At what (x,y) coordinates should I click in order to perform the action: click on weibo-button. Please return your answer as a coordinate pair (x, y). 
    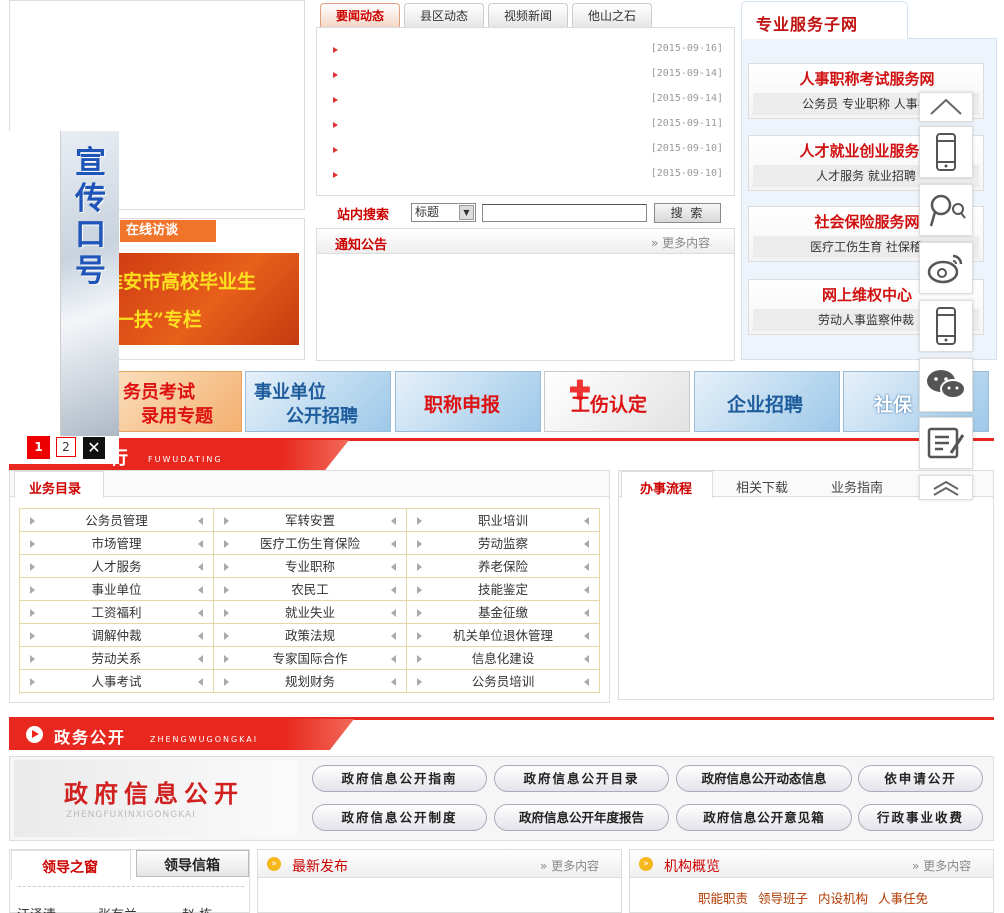
    Looking at the image, I should click on (946, 268).